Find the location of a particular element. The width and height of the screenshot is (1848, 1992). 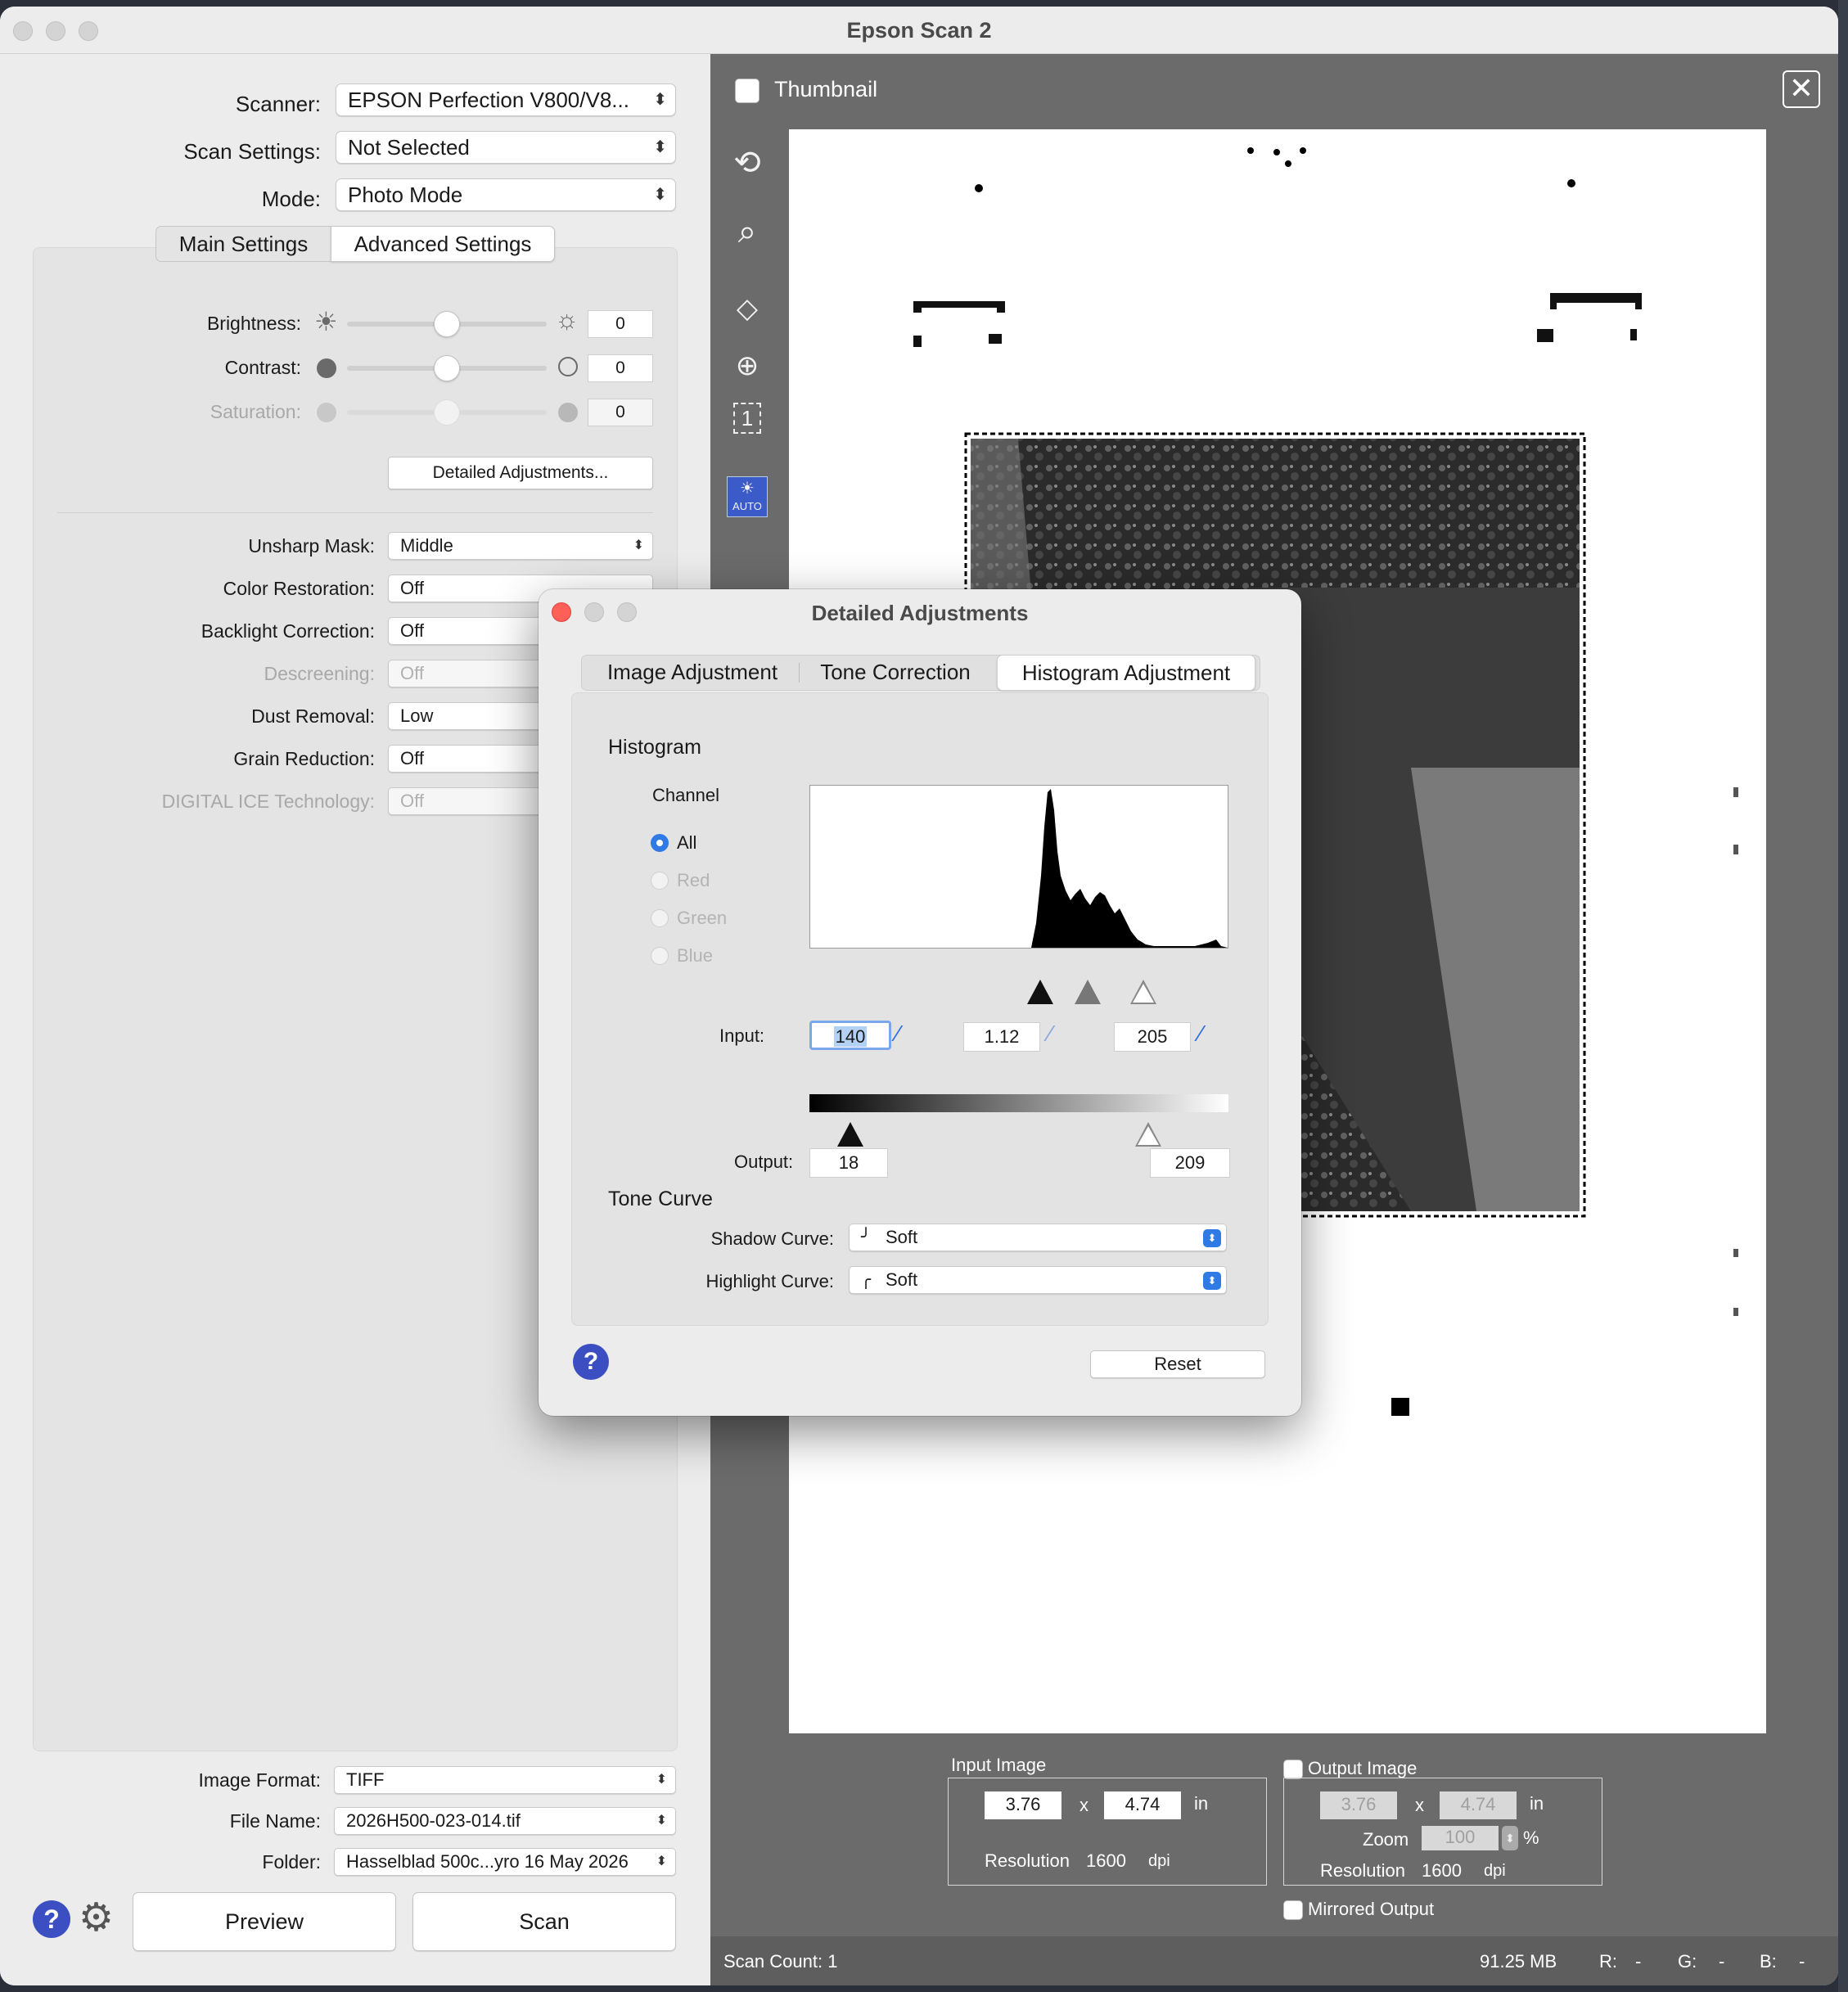

dialog-help-icon: ? is located at coordinates (591, 1362).